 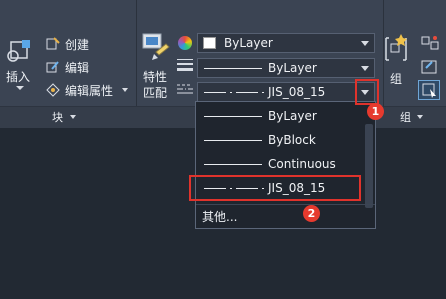 What do you see at coordinates (285, 204) in the screenshot?
I see `dropdown-divider` at bounding box center [285, 204].